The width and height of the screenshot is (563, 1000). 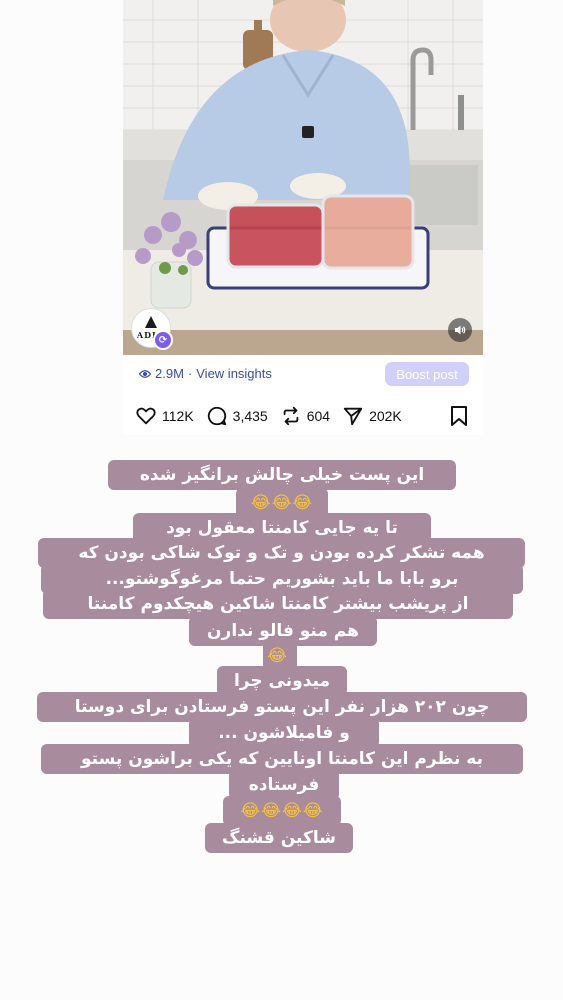 What do you see at coordinates (146, 416) in the screenshot?
I see `heart-icon` at bounding box center [146, 416].